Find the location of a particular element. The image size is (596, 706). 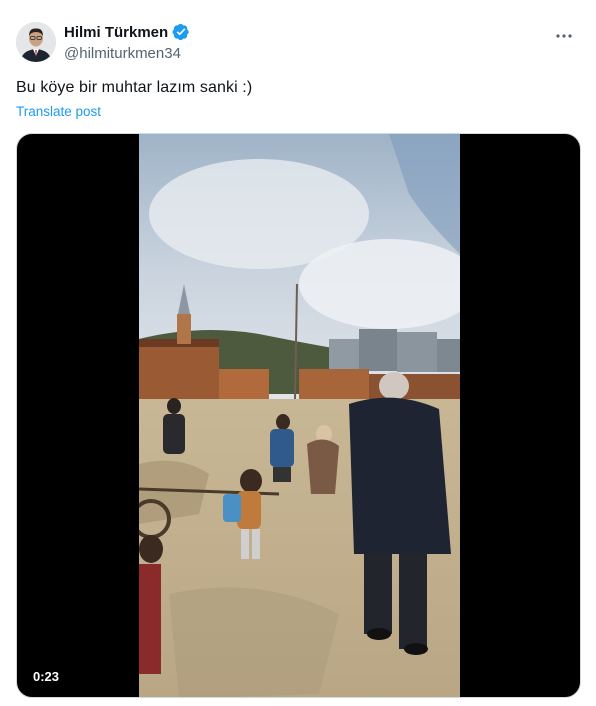

verified-badge-icon is located at coordinates (180, 32).